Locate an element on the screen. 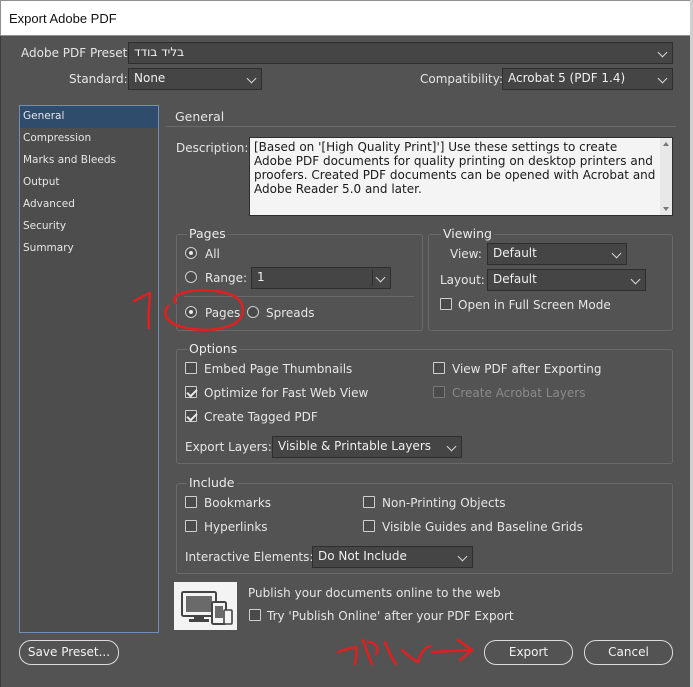 This screenshot has width=693, height=687. annotation-circle-pages is located at coordinates (204, 310).